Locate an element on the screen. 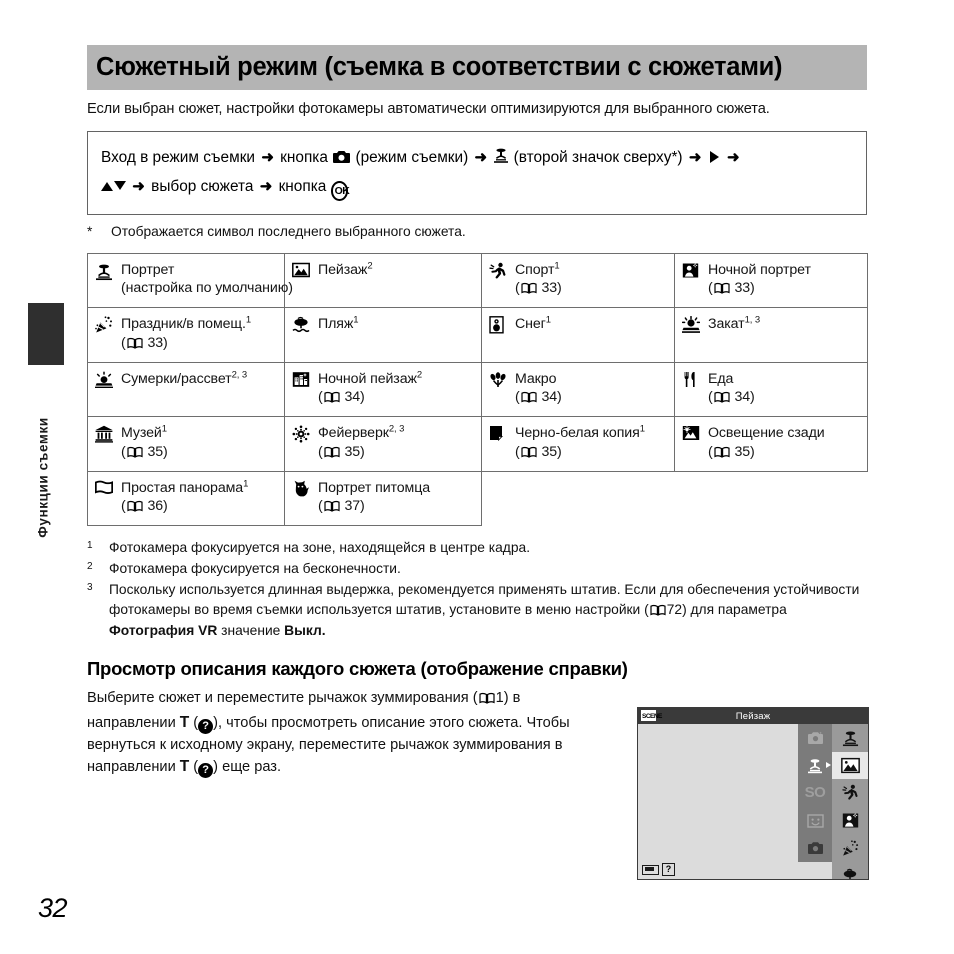 The width and height of the screenshot is (954, 954). camera-lcd-screenshot: SCENE Пейзаж SO ? is located at coordinates (753, 793).